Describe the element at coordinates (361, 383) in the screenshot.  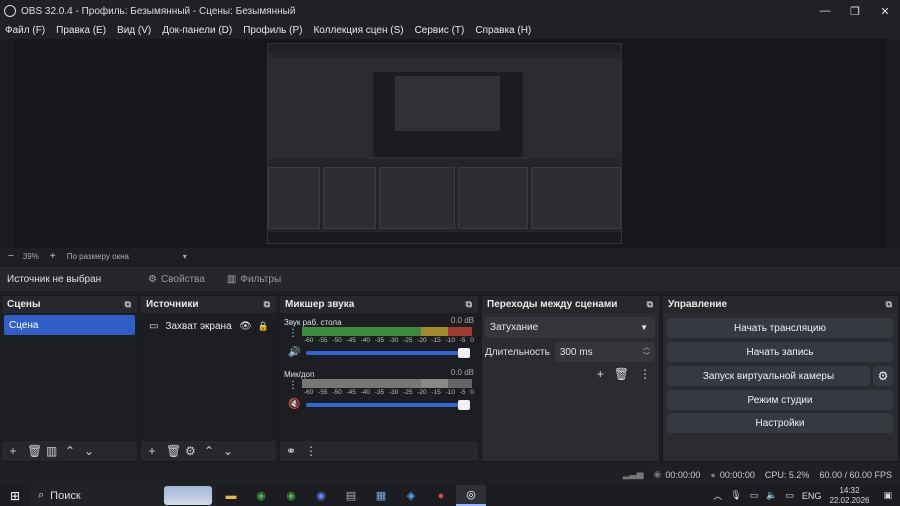
I see `meter-green` at that location.